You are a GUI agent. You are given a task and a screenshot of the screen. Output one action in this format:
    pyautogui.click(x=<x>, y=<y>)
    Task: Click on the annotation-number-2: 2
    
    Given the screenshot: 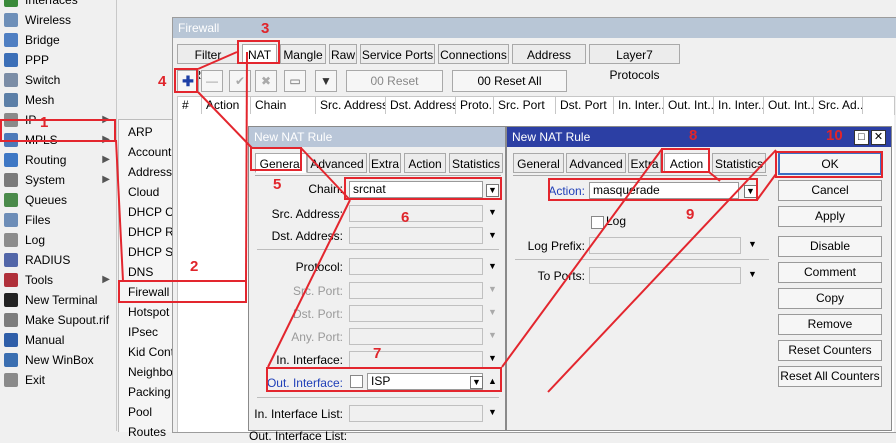 What is the action you would take?
    pyautogui.click(x=194, y=266)
    